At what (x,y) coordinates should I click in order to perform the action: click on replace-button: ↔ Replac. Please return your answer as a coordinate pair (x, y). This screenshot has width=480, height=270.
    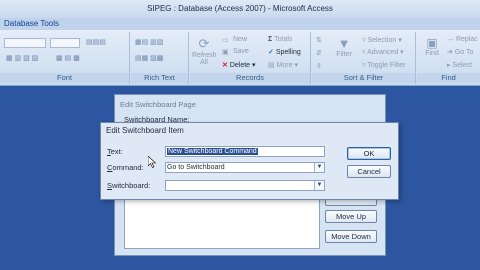
    Looking at the image, I should click on (462, 39).